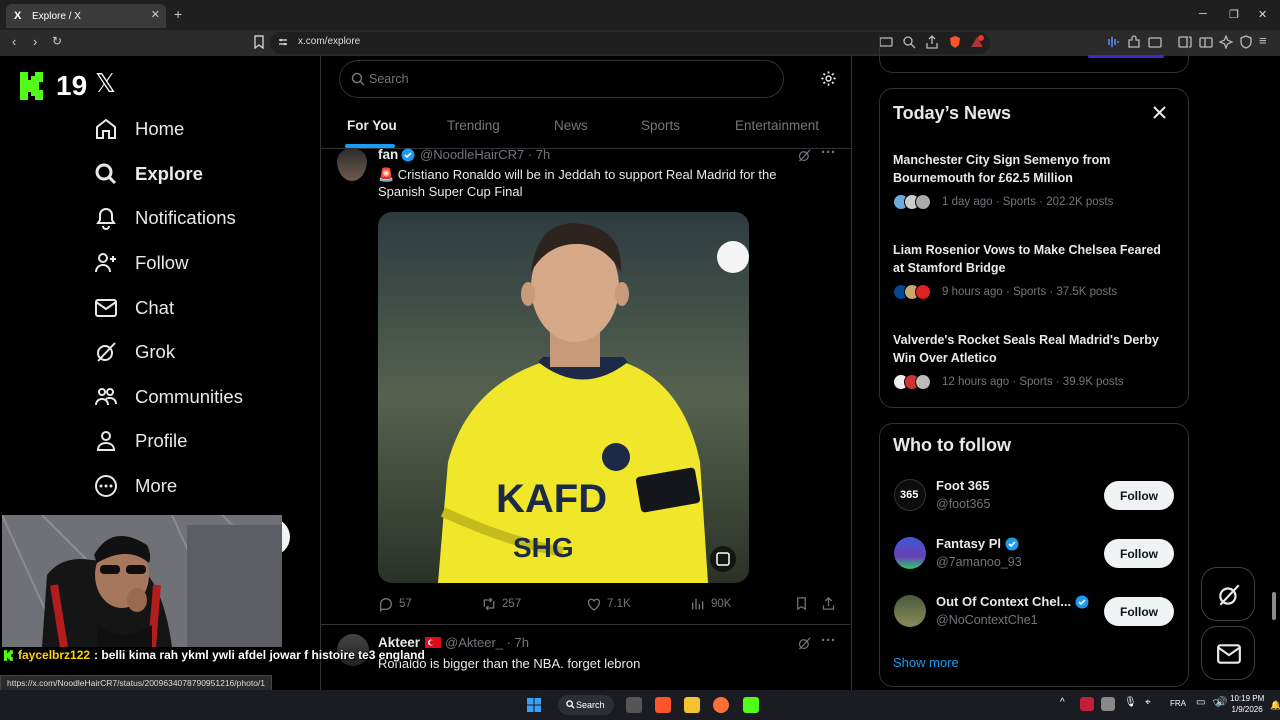 The height and width of the screenshot is (720, 1280). Describe the element at coordinates (35, 41) in the screenshot. I see `forward-icon: ›` at that location.